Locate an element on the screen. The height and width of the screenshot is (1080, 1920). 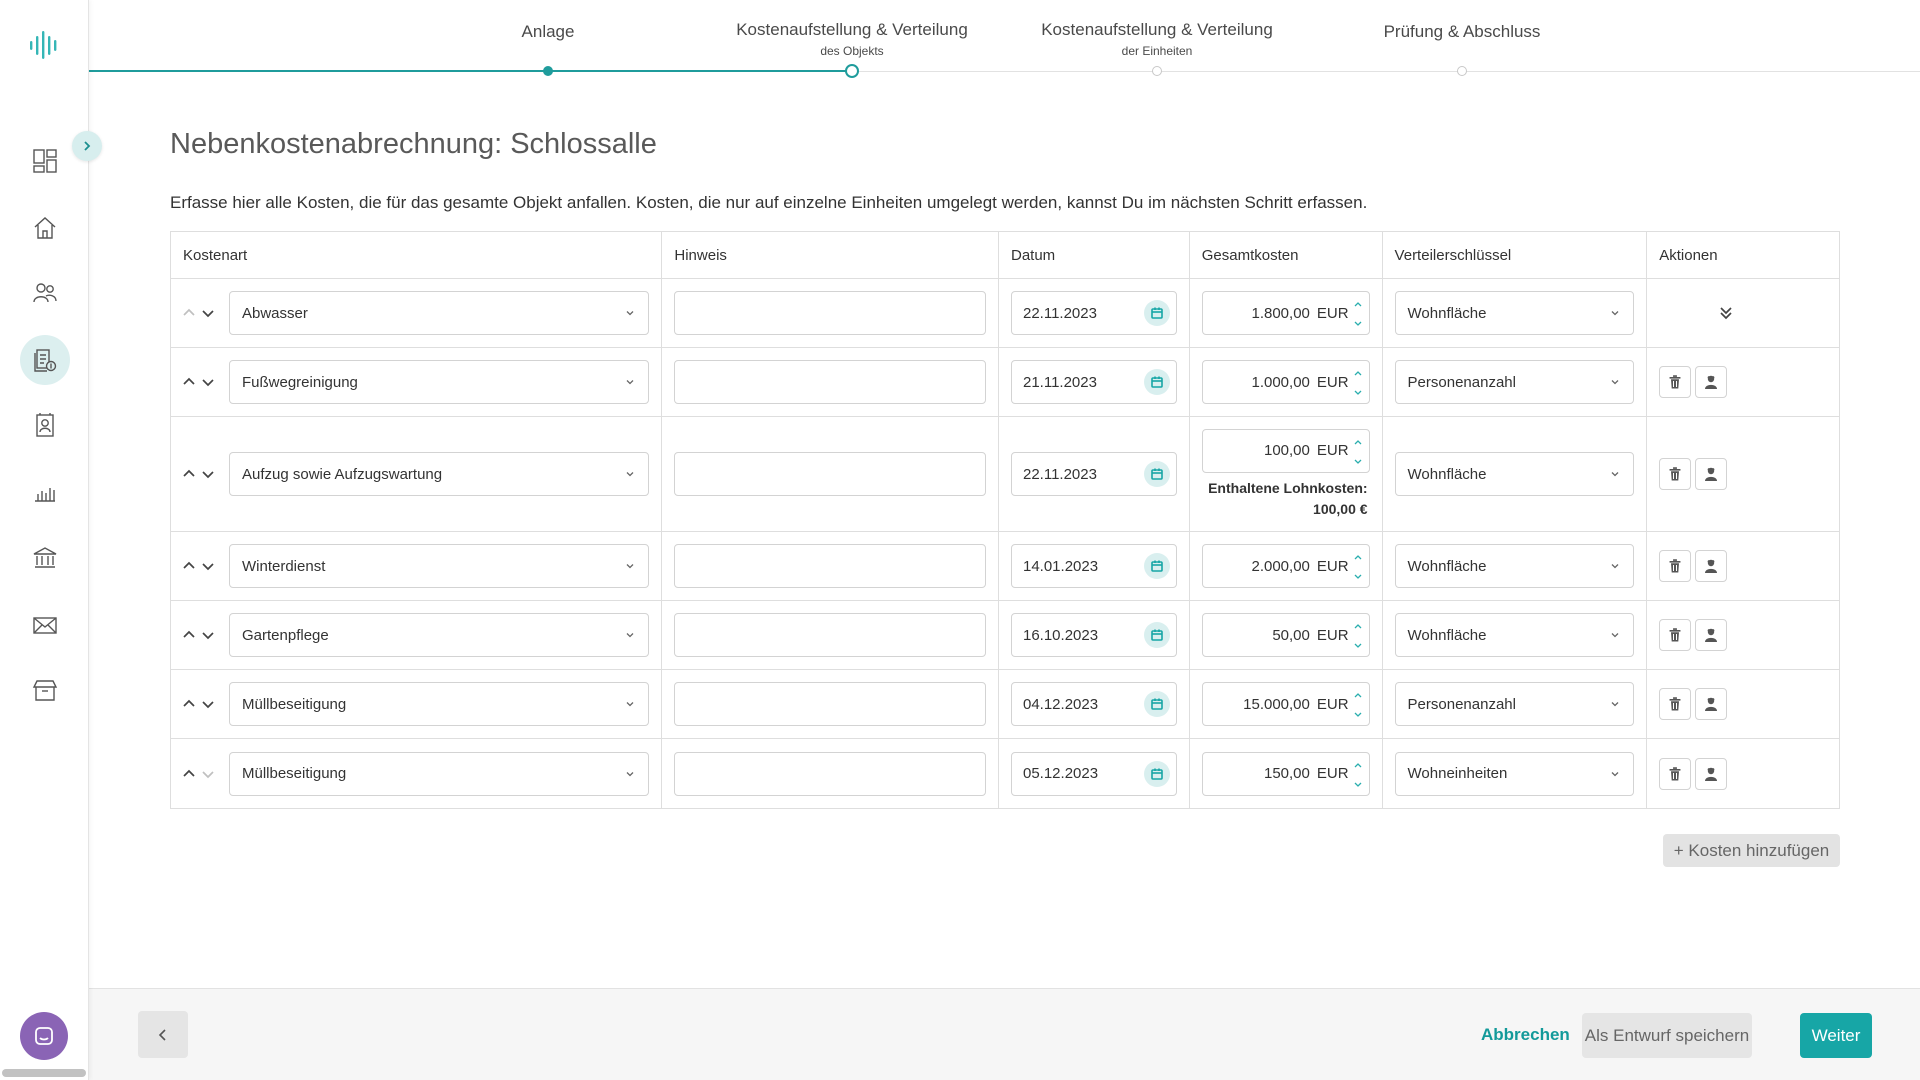
step-pruefung: Prüfung & Abschluss is located at coordinates (1462, 32).